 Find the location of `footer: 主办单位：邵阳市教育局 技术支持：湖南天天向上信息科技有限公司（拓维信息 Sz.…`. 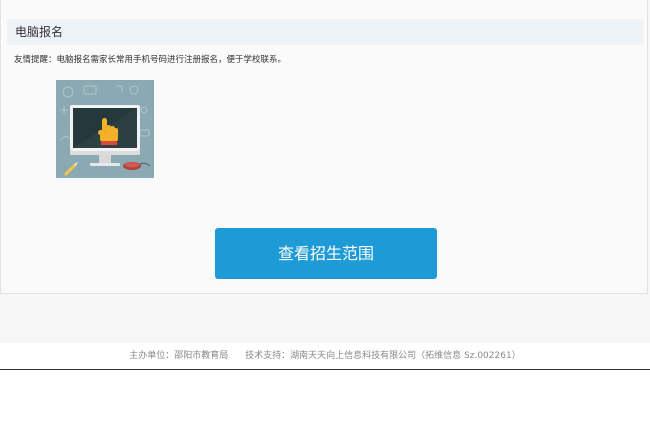

footer: 主办单位：邵阳市教育局 技术支持：湖南天天向上信息科技有限公司（拓维信息 Sz.… is located at coordinates (325, 356).